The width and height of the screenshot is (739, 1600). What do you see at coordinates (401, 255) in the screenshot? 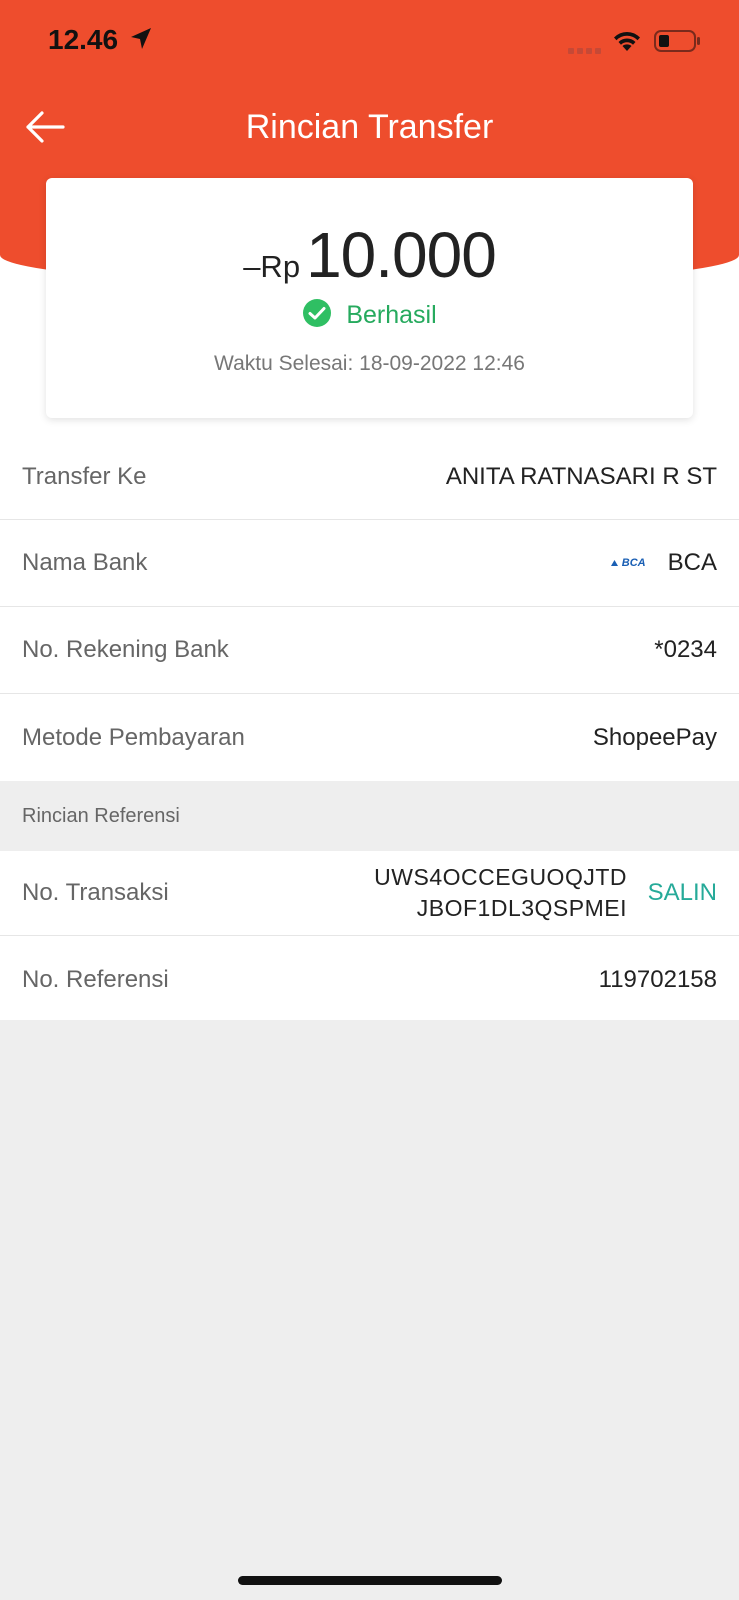
I see `amount-value: 10.000` at bounding box center [401, 255].